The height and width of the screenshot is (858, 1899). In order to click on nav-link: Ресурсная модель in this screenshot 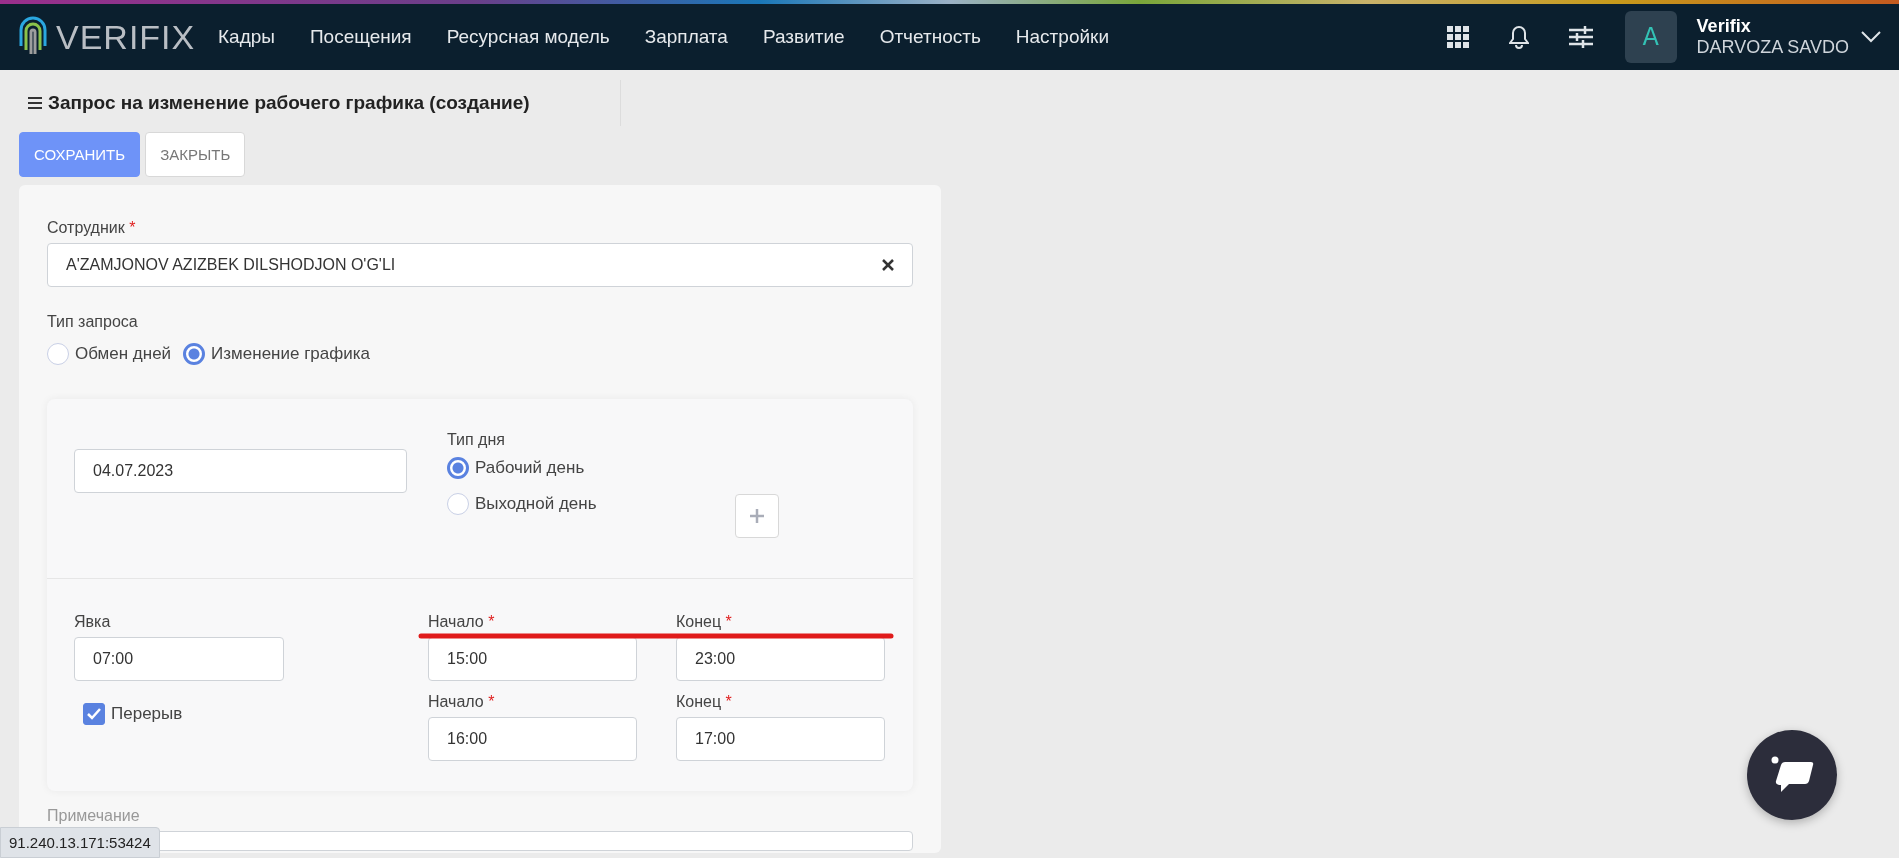, I will do `click(528, 37)`.